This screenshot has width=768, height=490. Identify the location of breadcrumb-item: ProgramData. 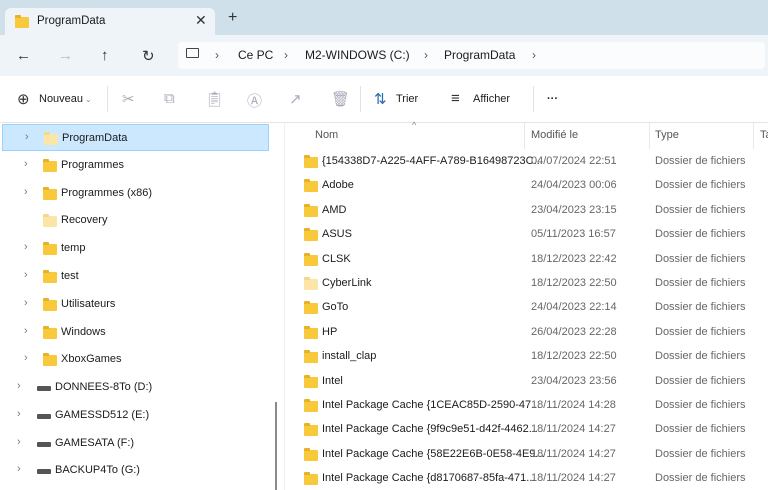
(479, 55).